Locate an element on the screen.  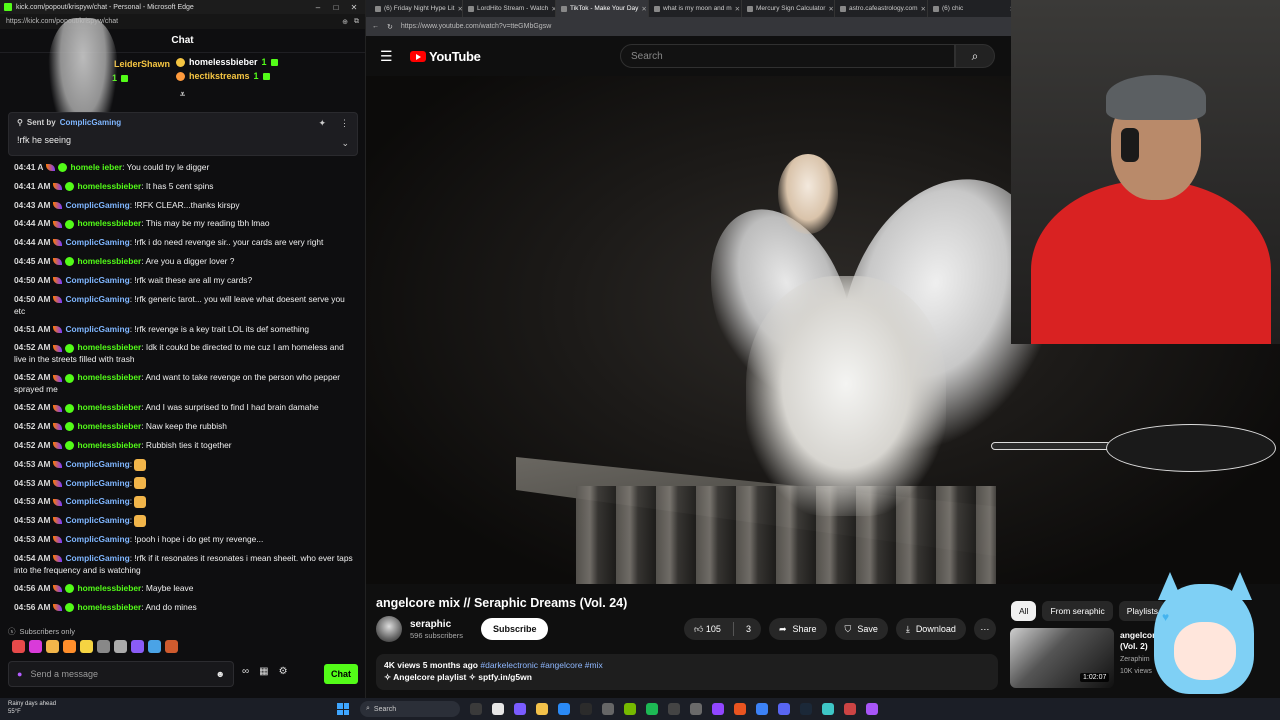
taskbar-search: ⌕ Search is located at coordinates (410, 709).